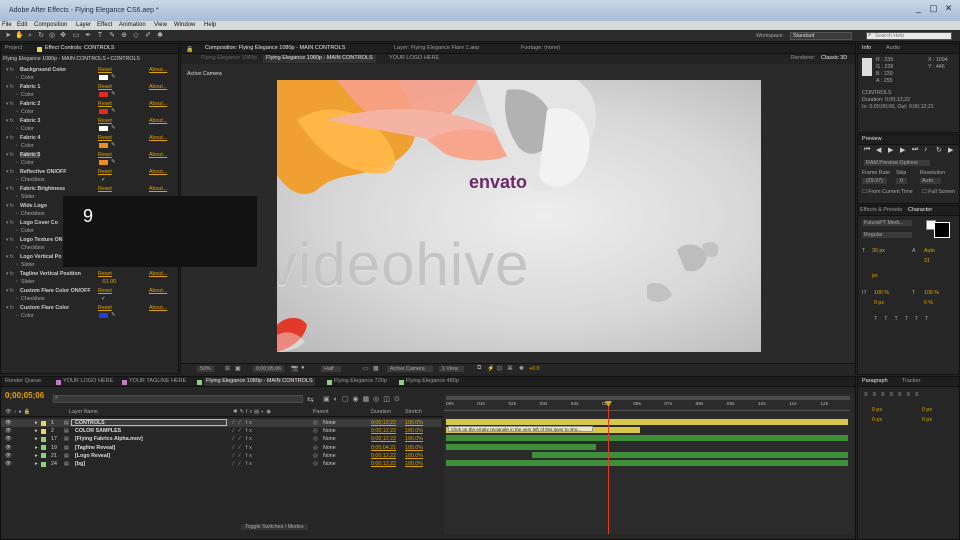 This screenshot has width=960, height=540. I want to click on effect-name: Fabric 4, so click(30, 138).